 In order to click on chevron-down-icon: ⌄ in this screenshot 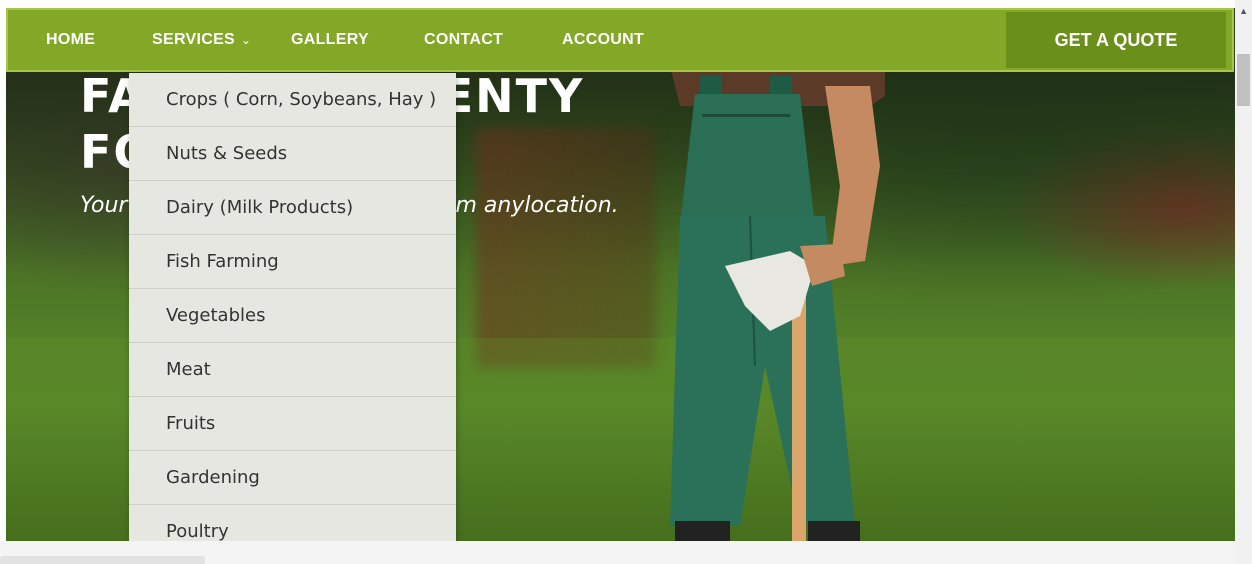, I will do `click(246, 40)`.